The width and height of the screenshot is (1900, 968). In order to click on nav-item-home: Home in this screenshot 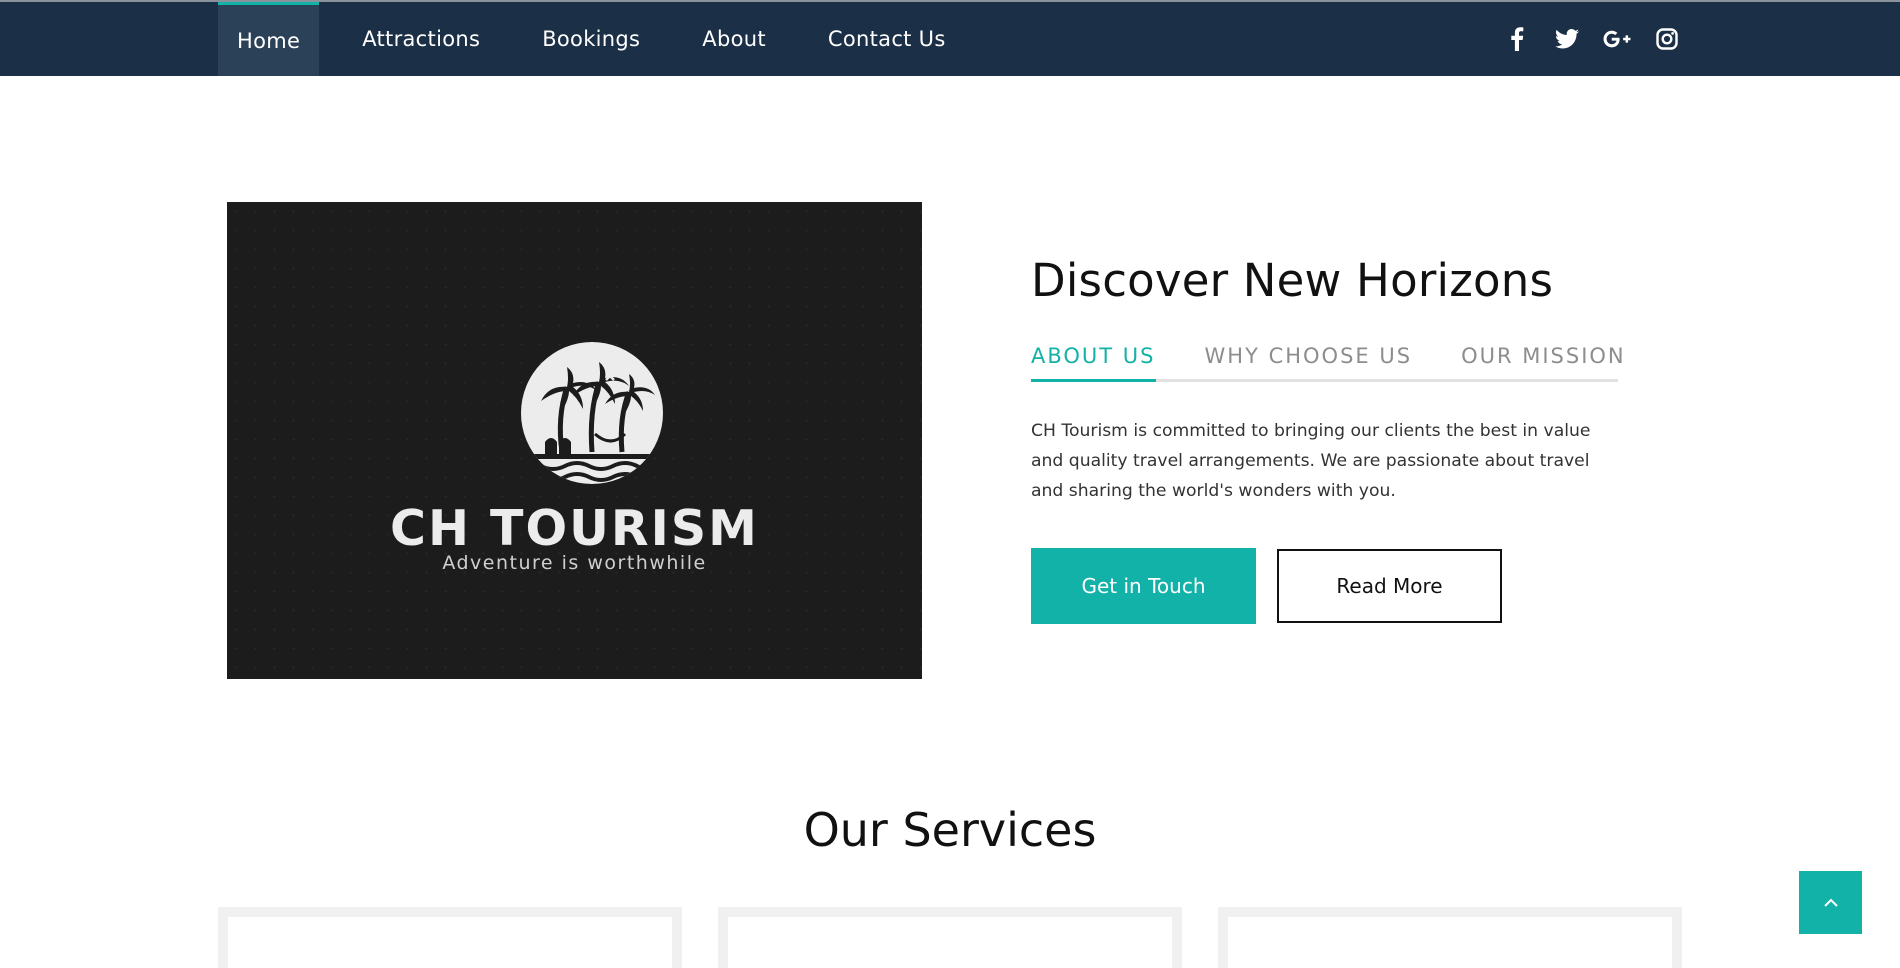, I will do `click(269, 39)`.